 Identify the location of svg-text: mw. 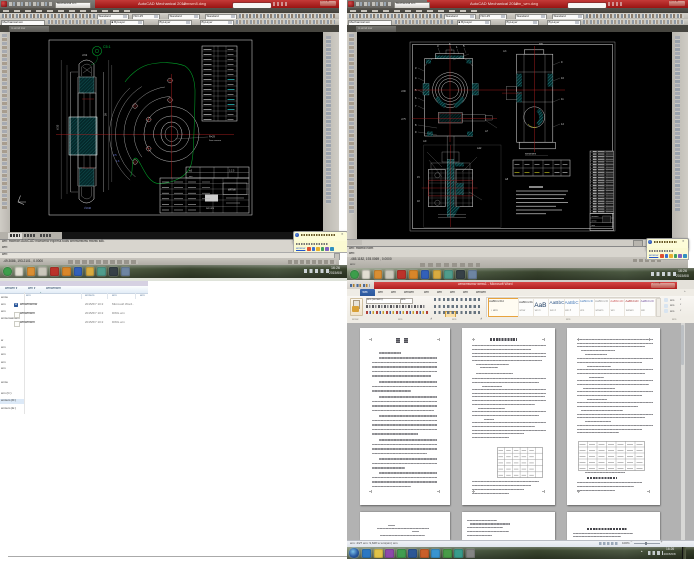
(541, 44).